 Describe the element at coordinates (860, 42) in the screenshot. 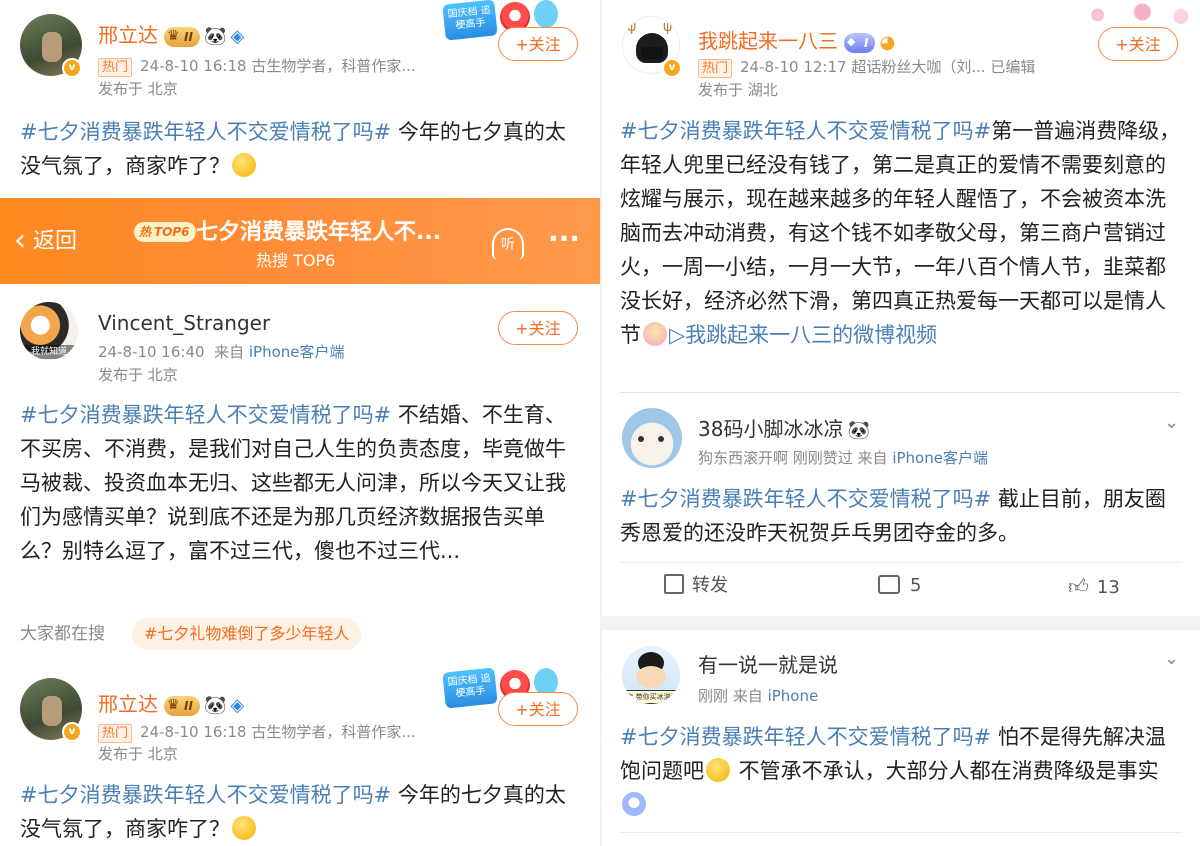

I see `level-badge: I` at that location.